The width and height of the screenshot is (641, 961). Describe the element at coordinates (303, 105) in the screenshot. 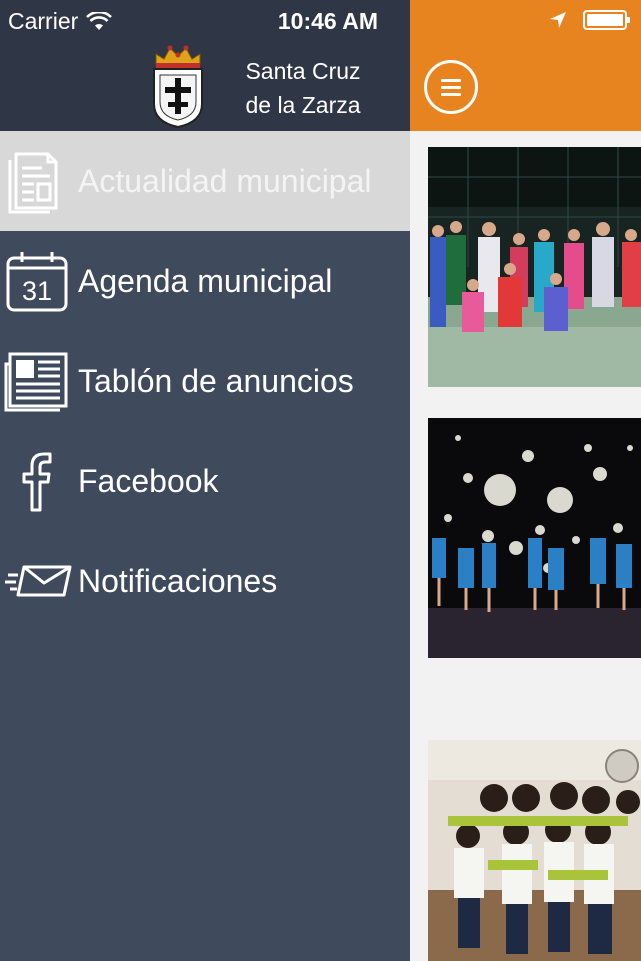

I see `town-name-line2: de la Zarza` at that location.